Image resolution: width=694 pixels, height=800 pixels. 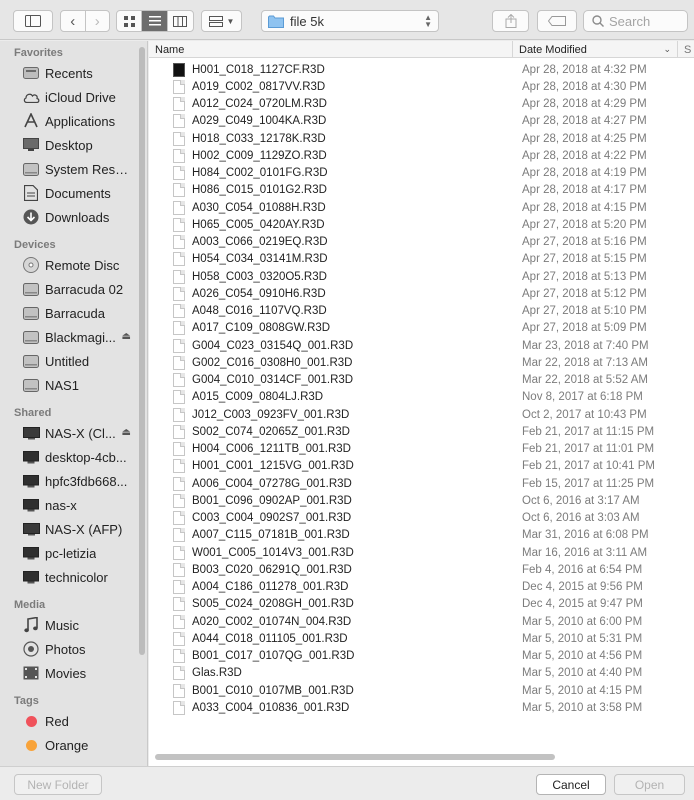 I want to click on computer-icon, so click(x=31, y=481).